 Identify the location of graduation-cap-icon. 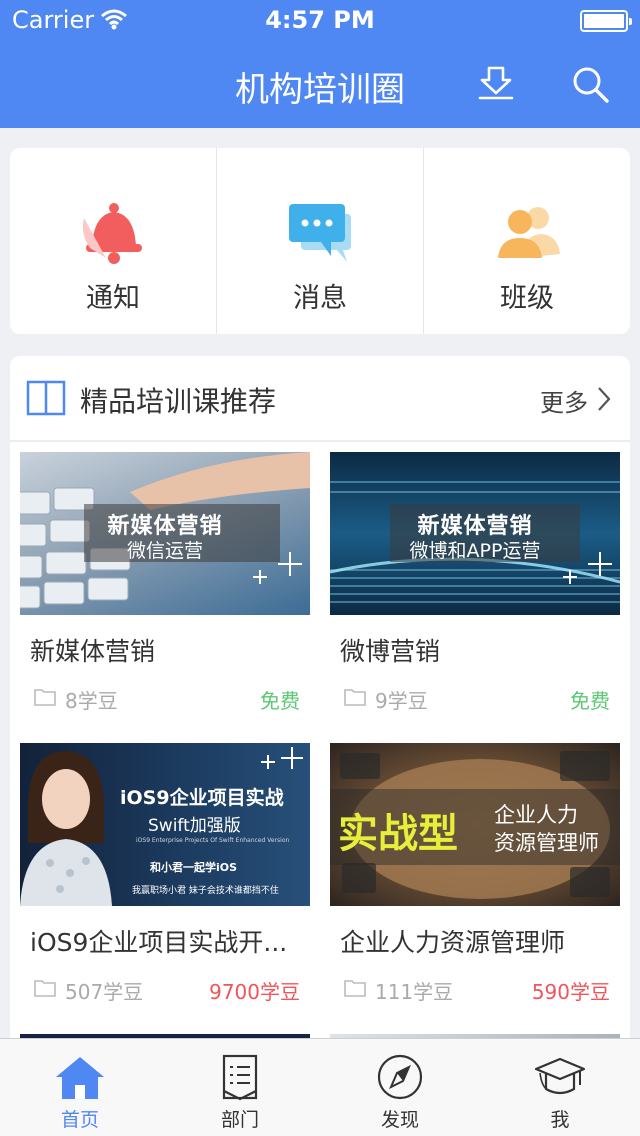
(560, 1076).